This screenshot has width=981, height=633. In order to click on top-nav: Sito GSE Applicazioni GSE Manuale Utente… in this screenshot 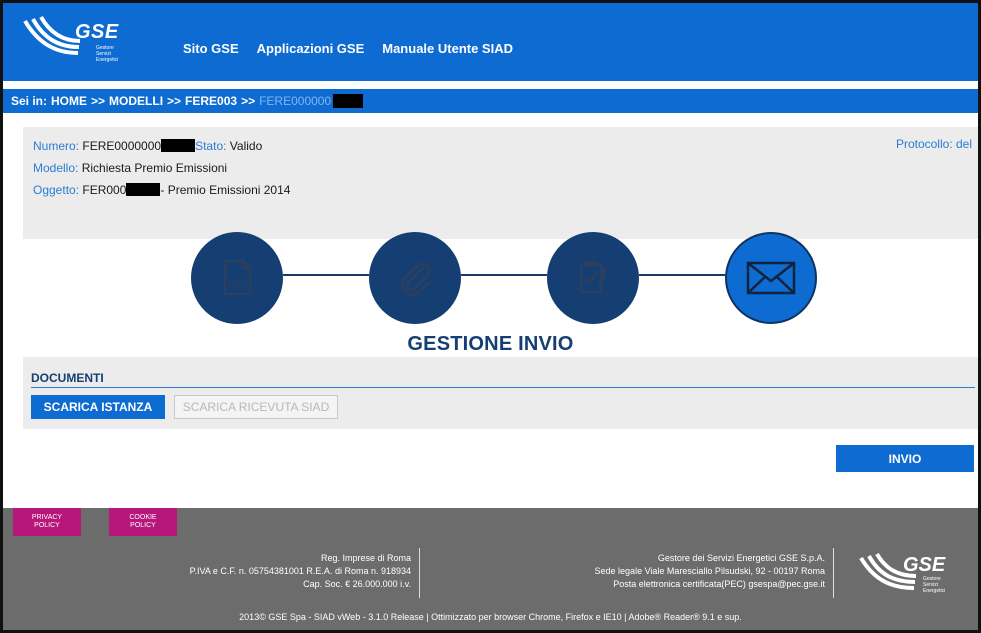, I will do `click(348, 48)`.